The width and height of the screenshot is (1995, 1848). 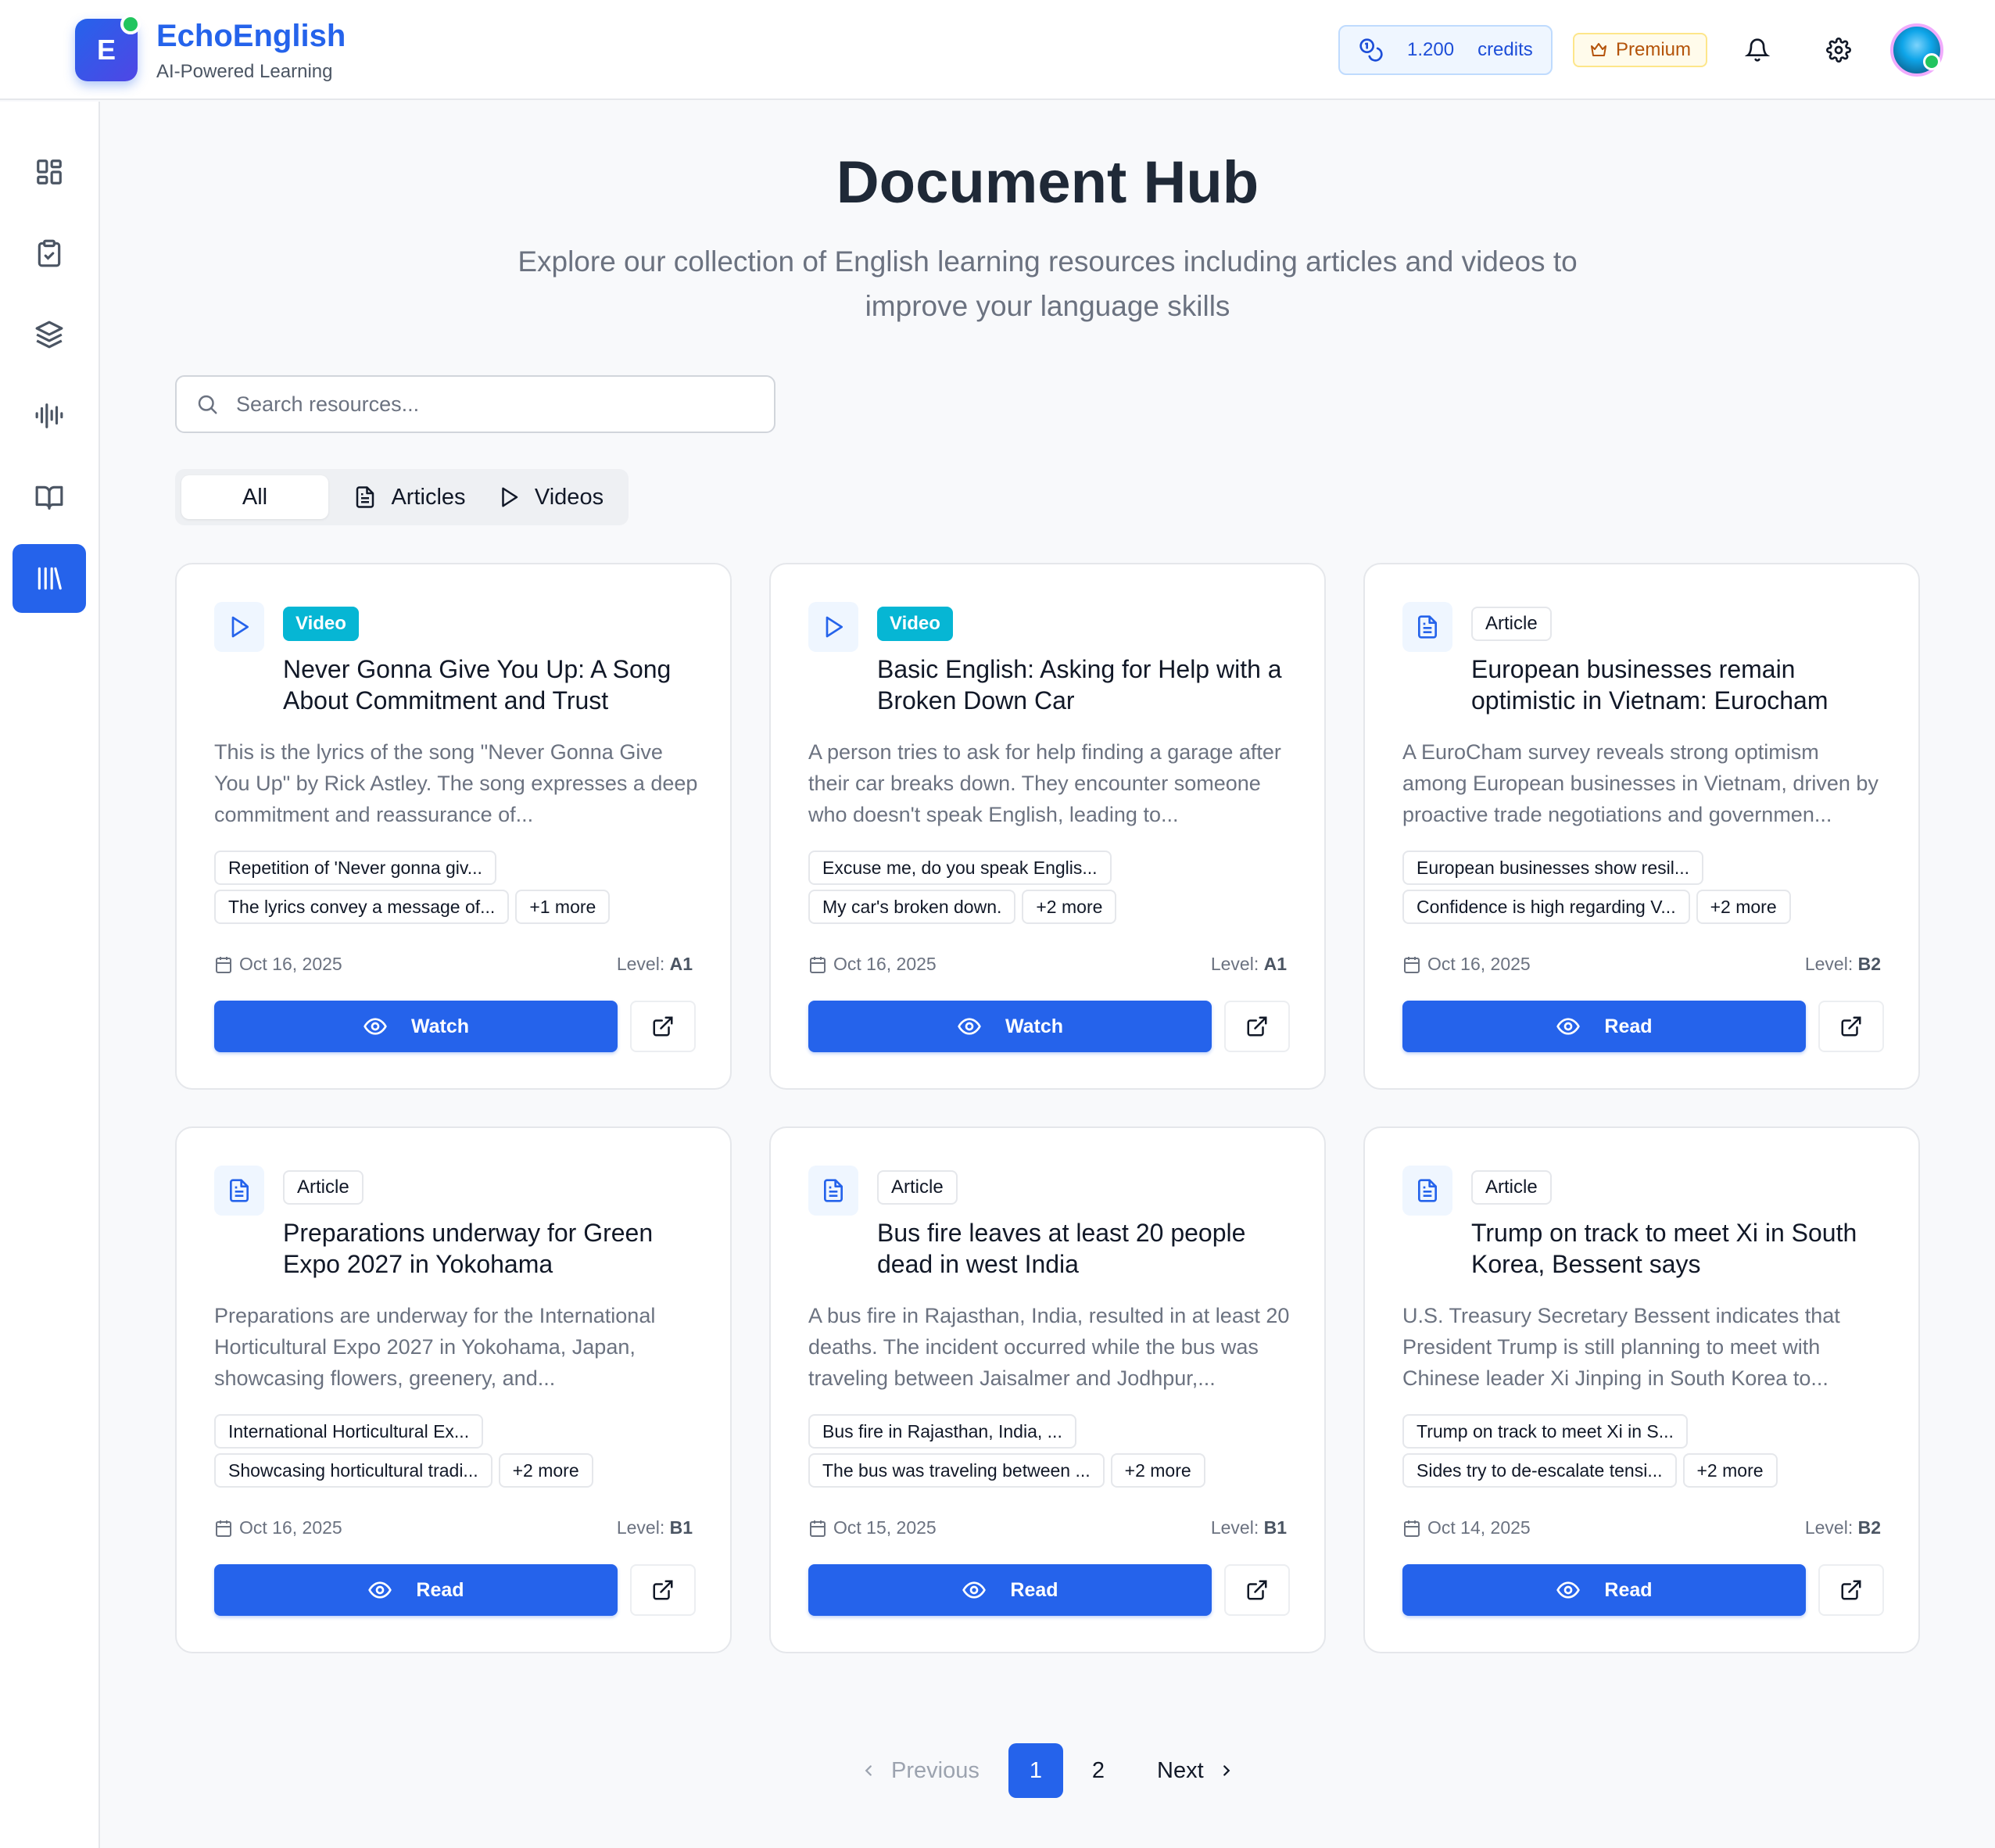 I want to click on sidebar-item-reading, so click(x=50, y=497).